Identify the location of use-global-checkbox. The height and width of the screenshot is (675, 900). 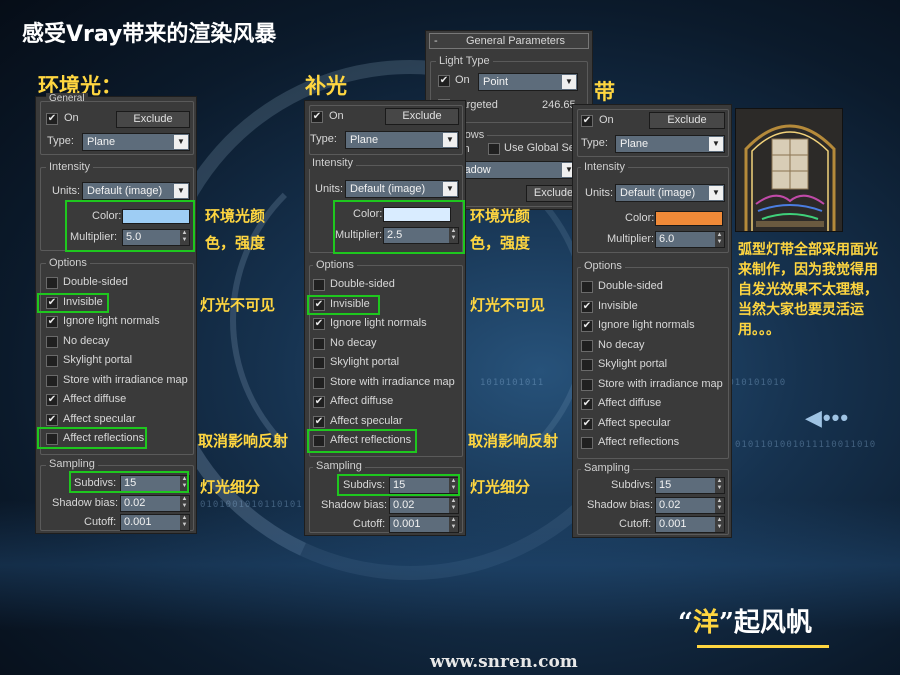
(494, 149).